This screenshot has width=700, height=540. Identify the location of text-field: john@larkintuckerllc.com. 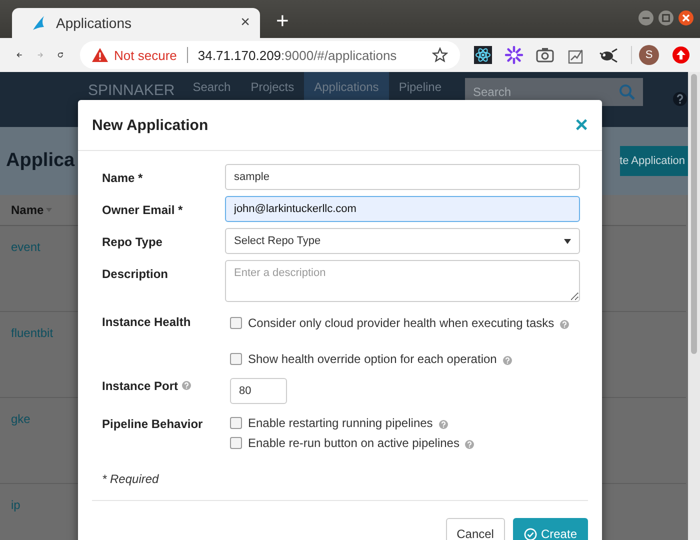
(402, 209).